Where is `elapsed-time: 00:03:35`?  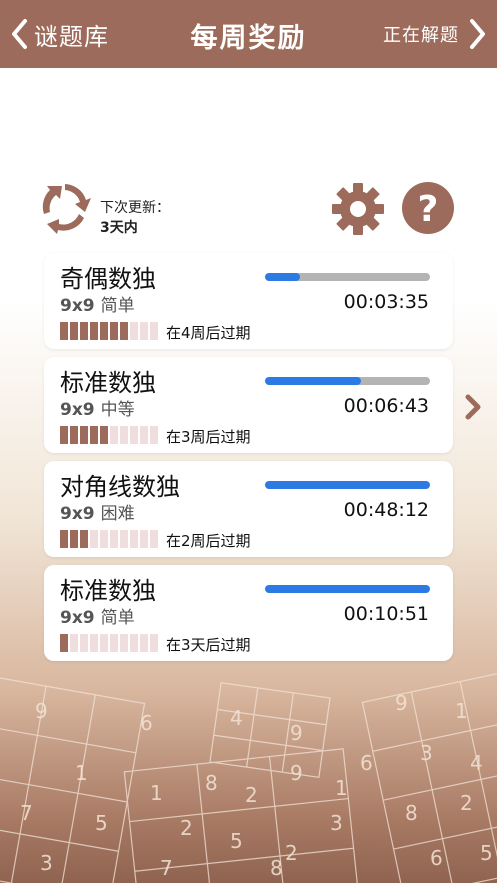
elapsed-time: 00:03:35 is located at coordinates (386, 302).